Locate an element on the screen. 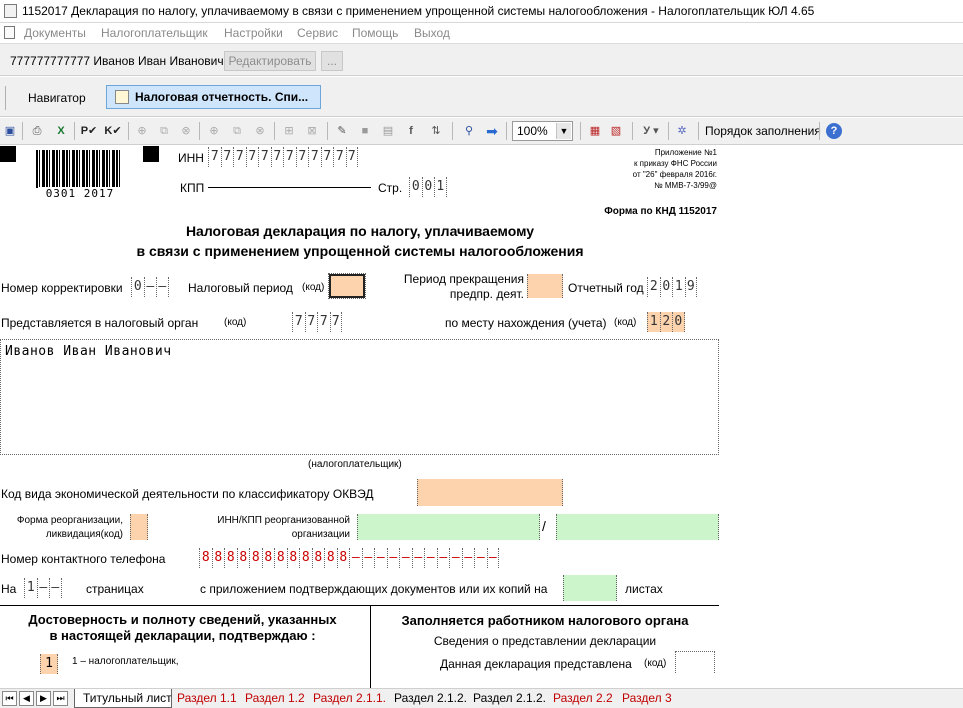 The height and width of the screenshot is (708, 963). correction-number-field: 0– – is located at coordinates (150, 287).